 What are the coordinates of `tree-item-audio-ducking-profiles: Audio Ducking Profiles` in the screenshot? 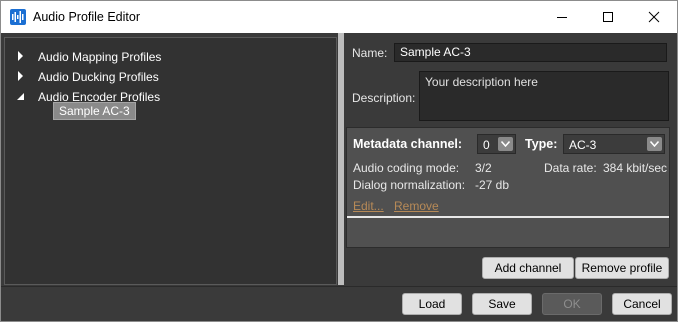 It's located at (170, 77).